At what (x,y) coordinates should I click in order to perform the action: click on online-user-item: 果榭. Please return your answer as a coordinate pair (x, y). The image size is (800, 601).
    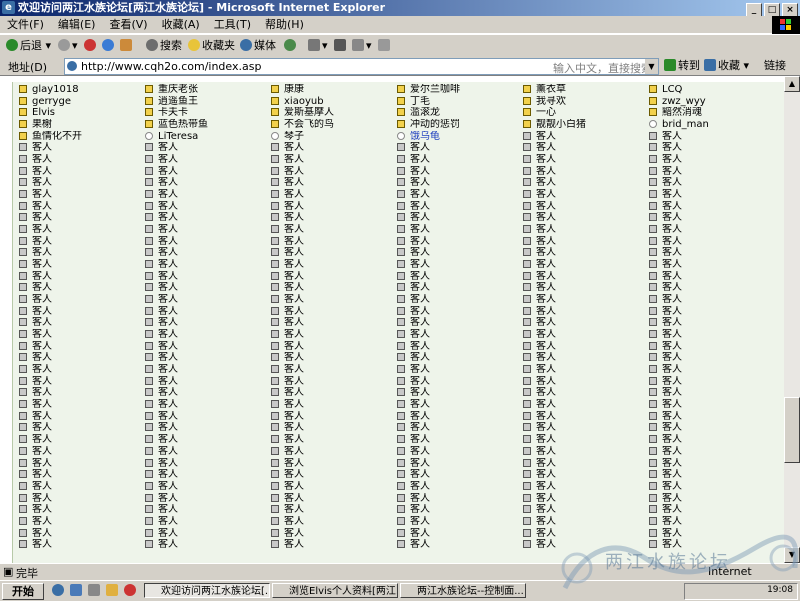
    Looking at the image, I should click on (82, 125).